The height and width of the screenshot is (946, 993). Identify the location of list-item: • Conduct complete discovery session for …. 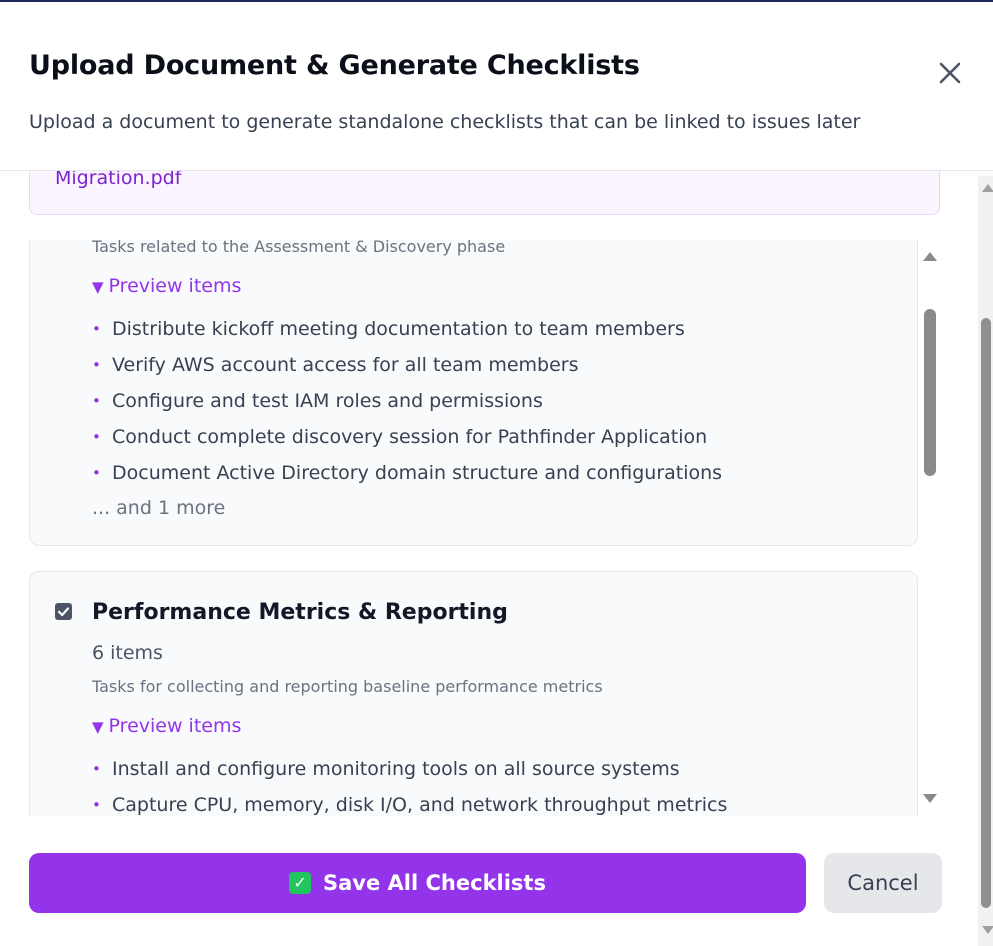
(407, 437).